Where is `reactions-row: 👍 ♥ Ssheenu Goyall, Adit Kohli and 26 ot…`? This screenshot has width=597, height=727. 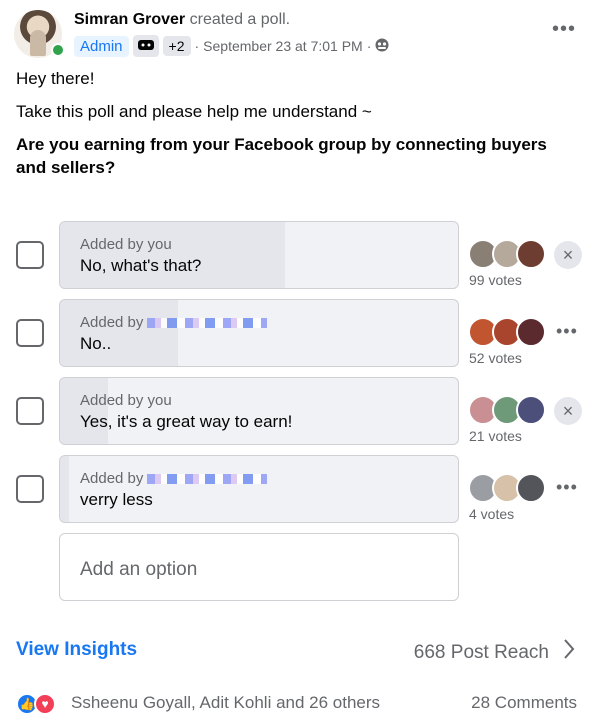
reactions-row: 👍 ♥ Ssheenu Goyall, Adit Kohli and 26 ot… is located at coordinates (298, 704).